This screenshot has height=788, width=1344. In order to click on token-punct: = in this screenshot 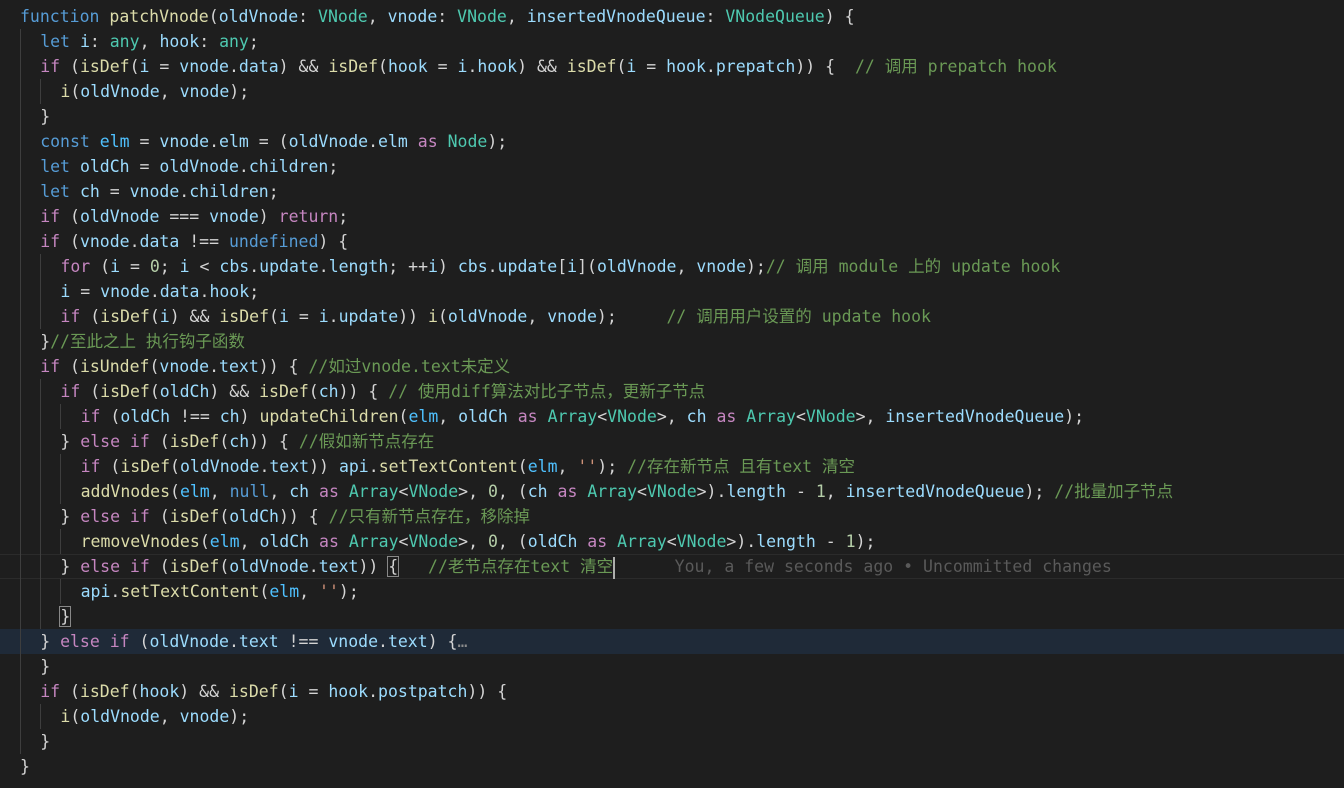, I will do `click(442, 66)`.